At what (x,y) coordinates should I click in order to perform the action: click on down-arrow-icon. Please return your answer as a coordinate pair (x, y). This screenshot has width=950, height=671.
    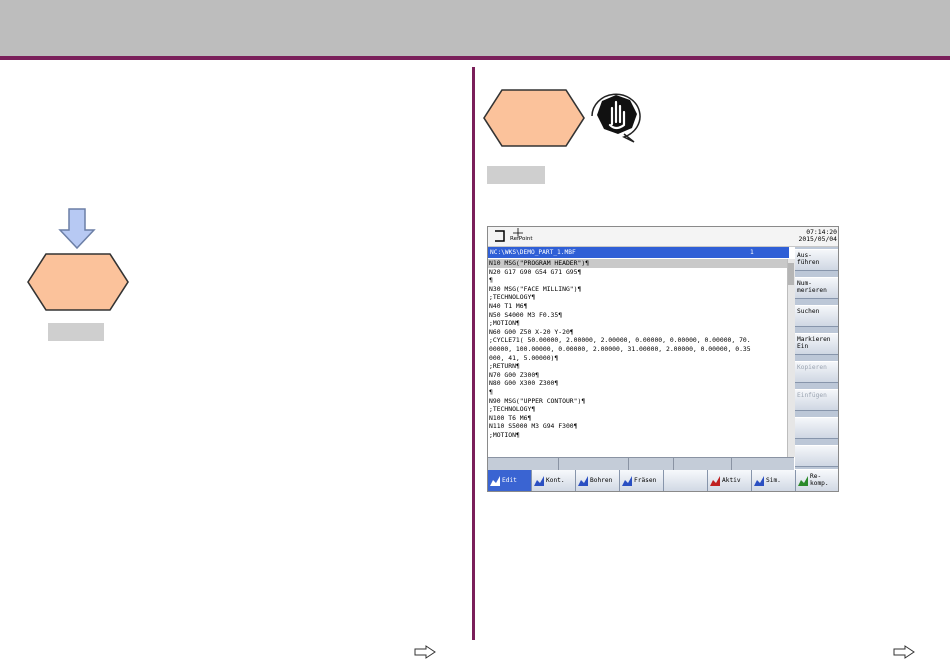
    Looking at the image, I should click on (77, 231).